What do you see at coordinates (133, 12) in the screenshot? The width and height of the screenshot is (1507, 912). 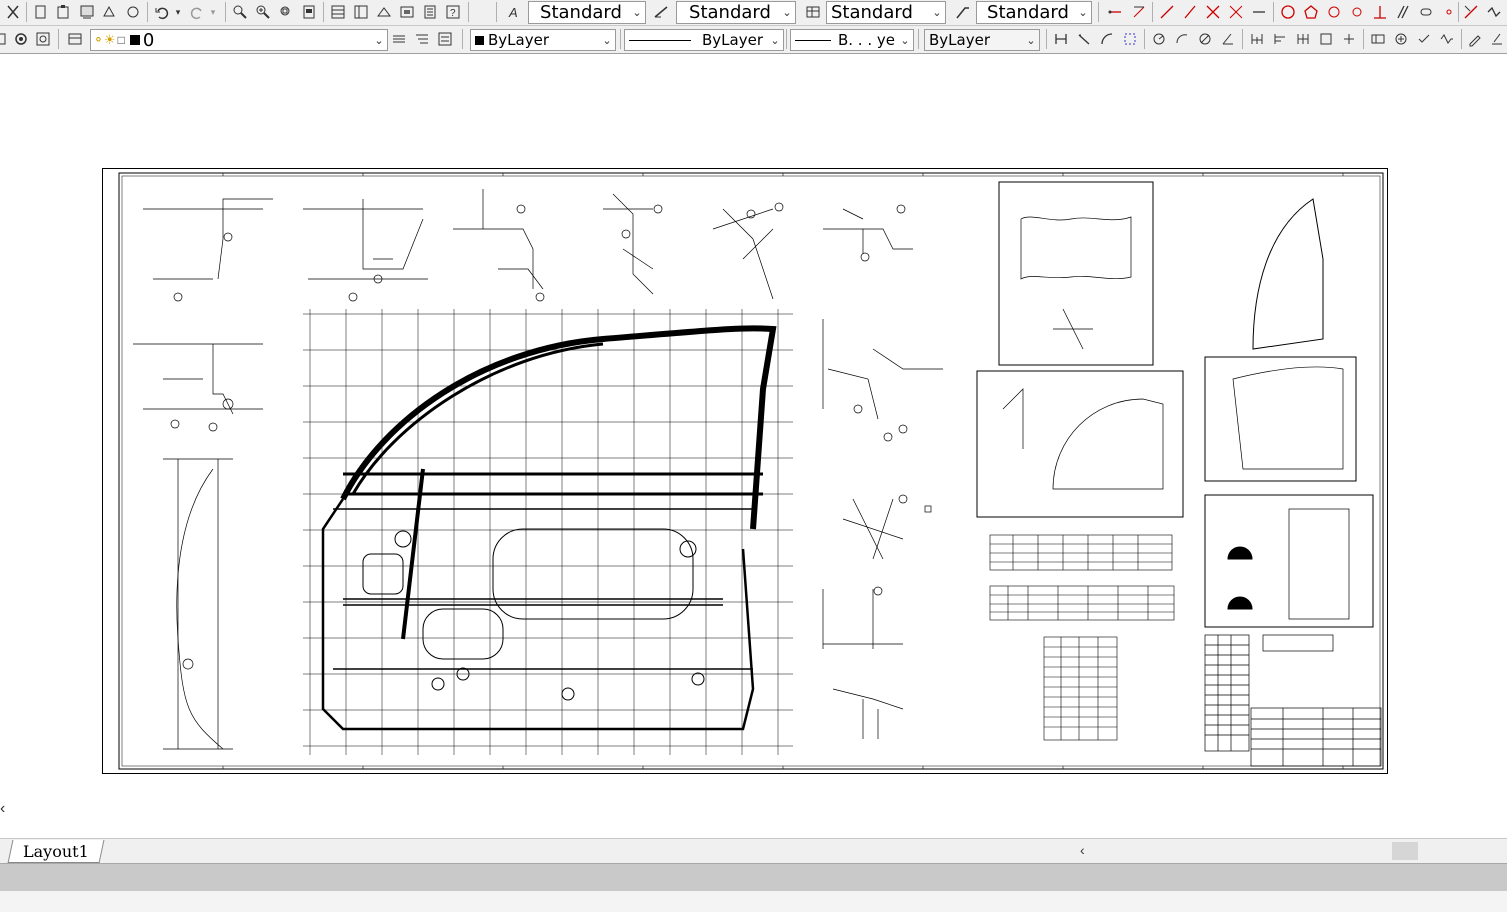 I see `redraw-icon` at bounding box center [133, 12].